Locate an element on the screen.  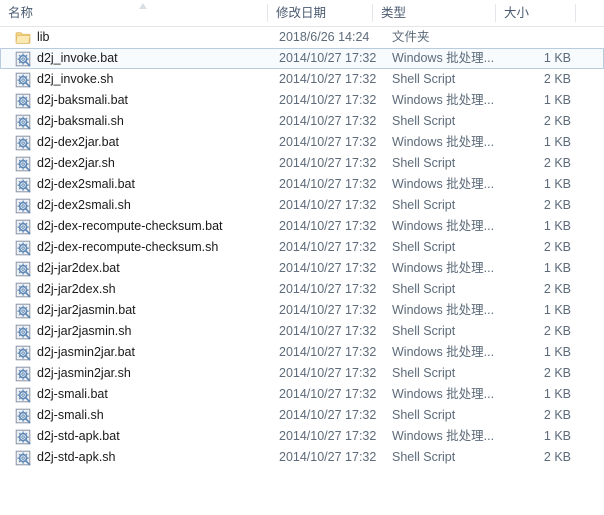
file-name-cell: d2j-jar2jasmin.bat is located at coordinates (86, 310).